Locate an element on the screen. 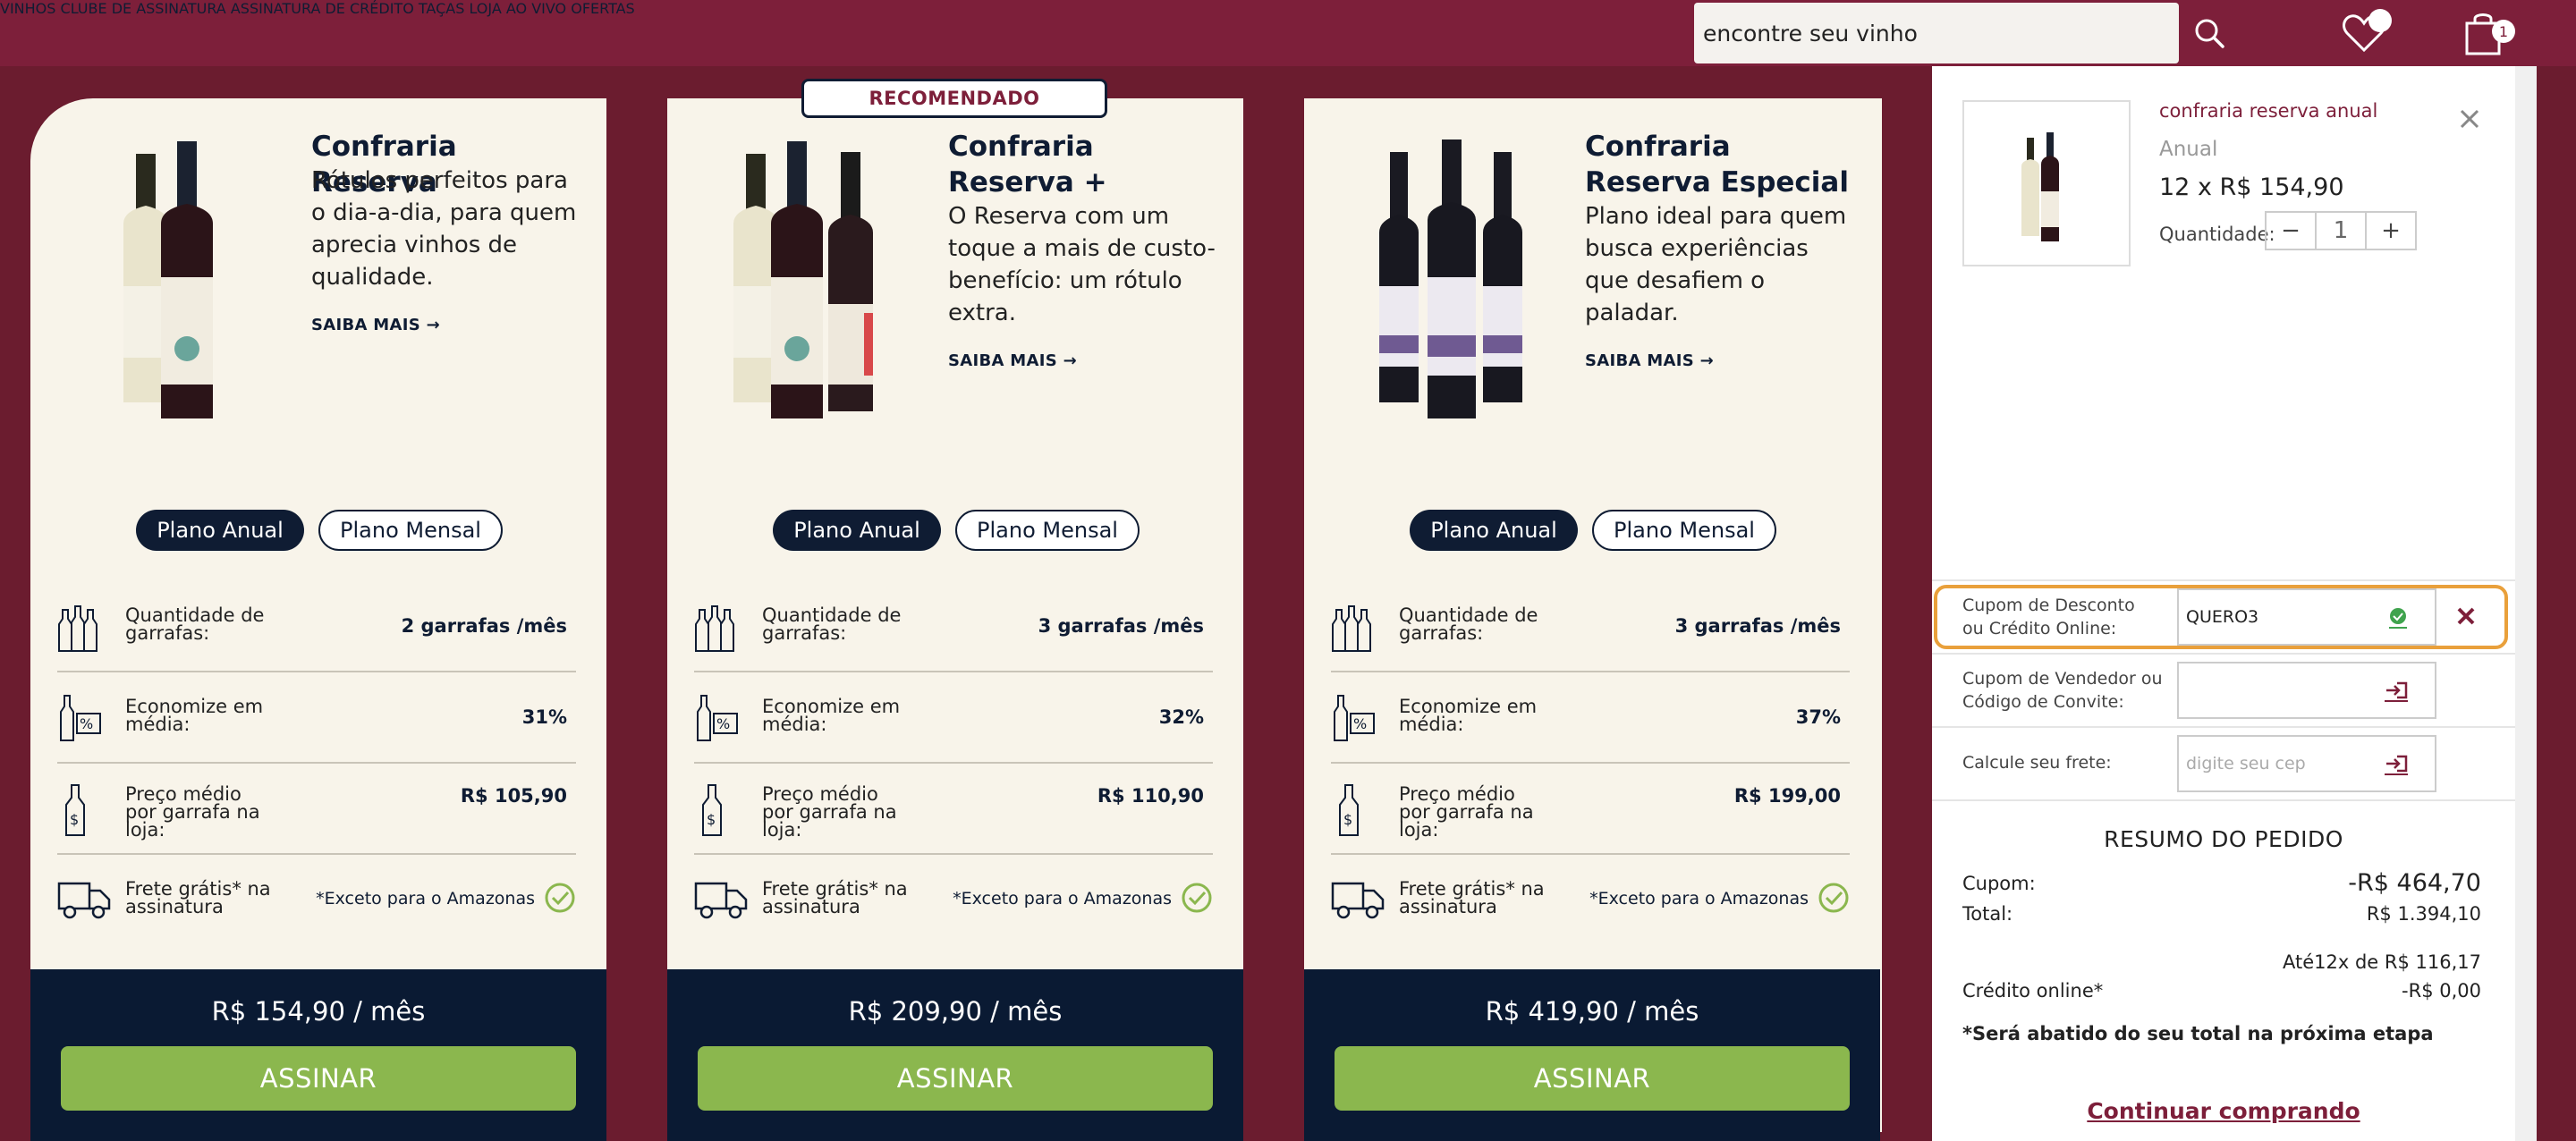 The height and width of the screenshot is (1141, 2576). search-input is located at coordinates (1936, 33).